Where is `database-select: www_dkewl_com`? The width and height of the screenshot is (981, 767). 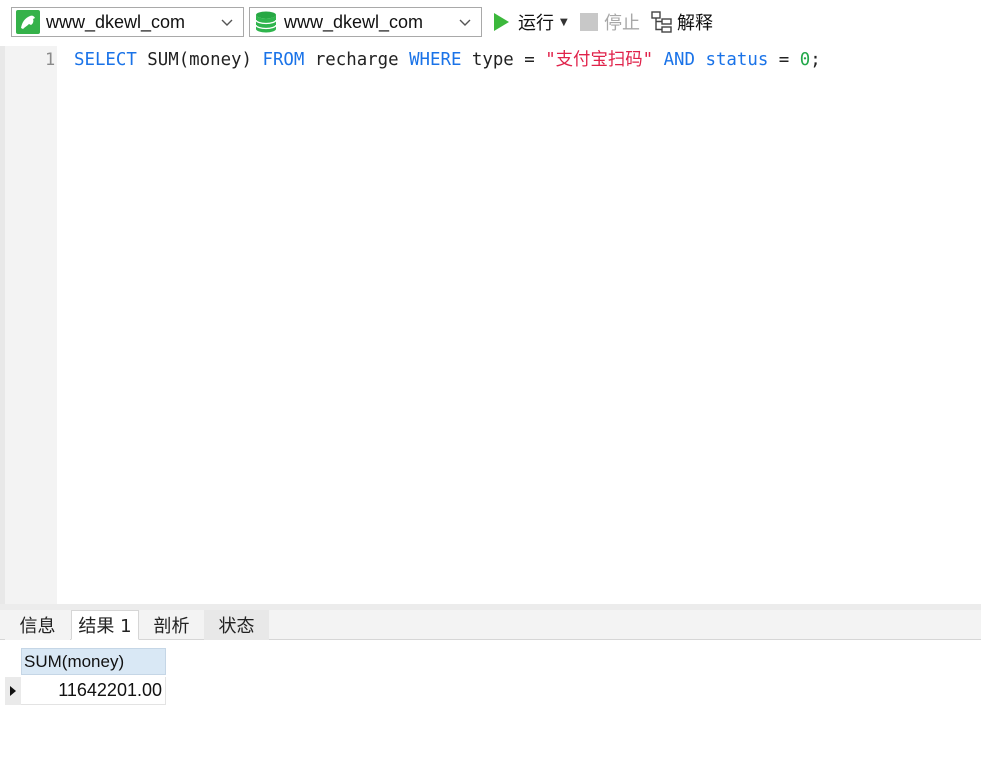 database-select: www_dkewl_com is located at coordinates (365, 22).